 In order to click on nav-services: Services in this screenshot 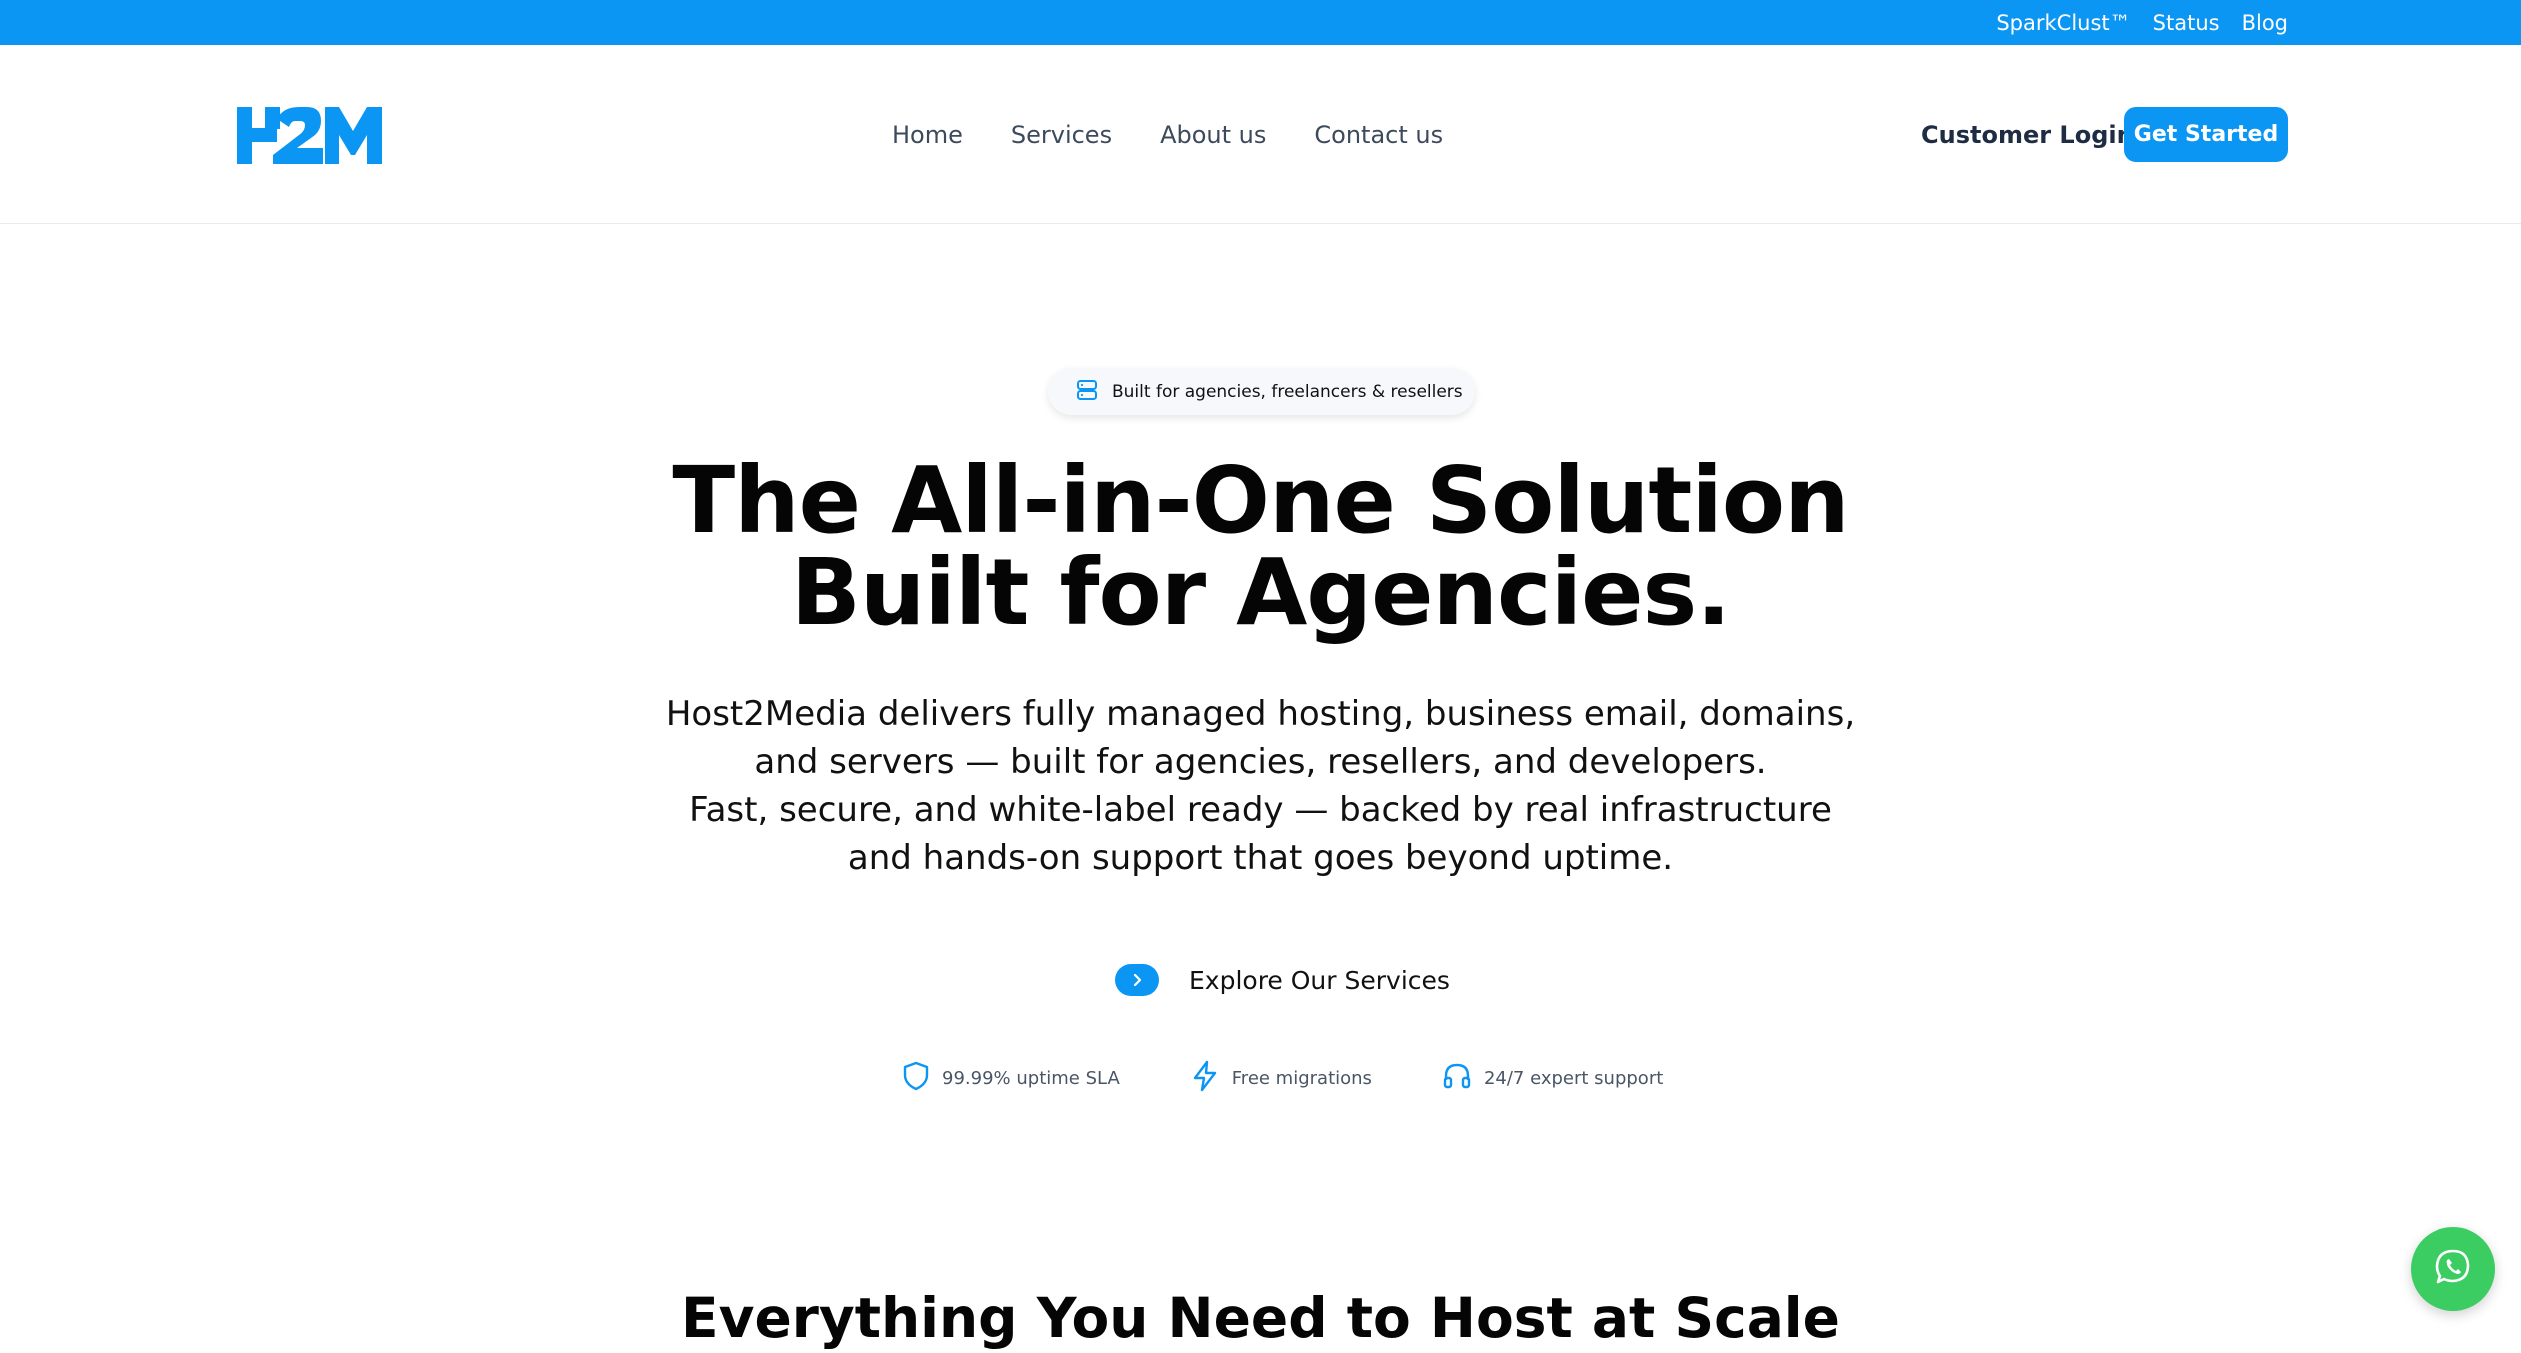, I will do `click(1061, 135)`.